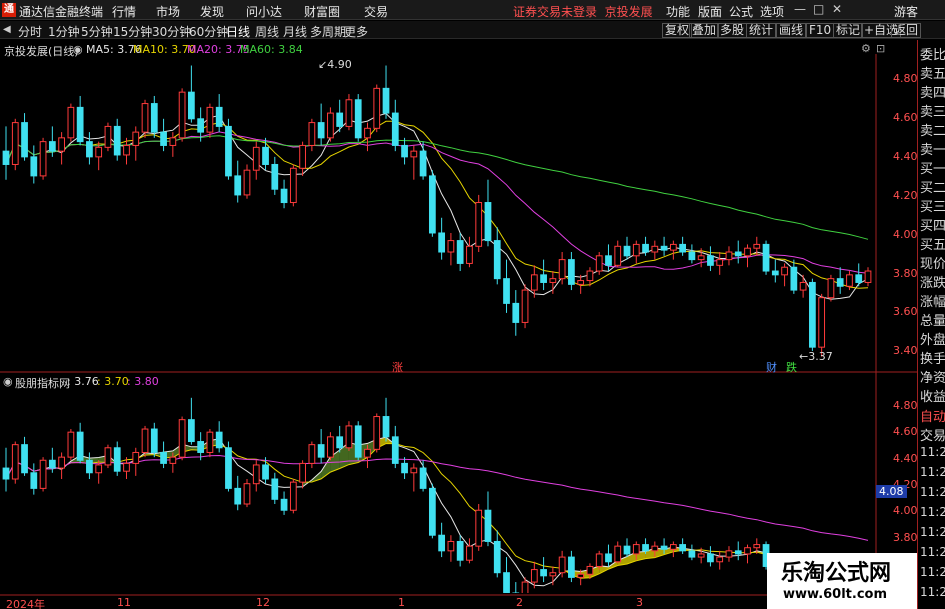 This screenshot has width=945, height=609. Describe the element at coordinates (800, 9) in the screenshot. I see `minimize-icon: —` at that location.